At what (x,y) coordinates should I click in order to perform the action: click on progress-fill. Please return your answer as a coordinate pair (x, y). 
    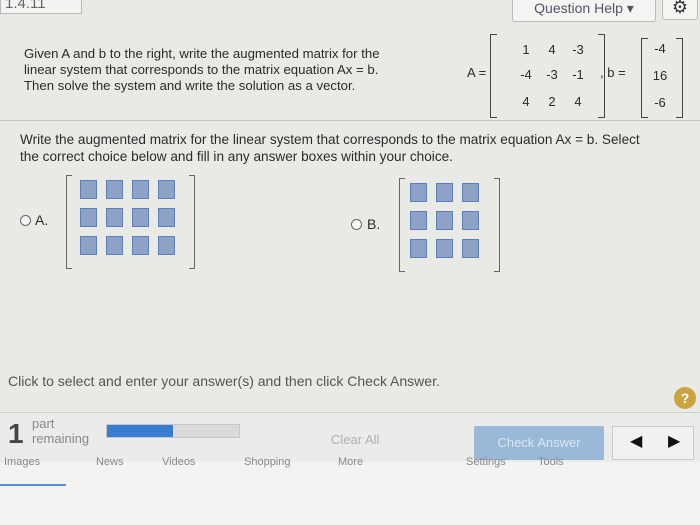
    Looking at the image, I should click on (140, 431).